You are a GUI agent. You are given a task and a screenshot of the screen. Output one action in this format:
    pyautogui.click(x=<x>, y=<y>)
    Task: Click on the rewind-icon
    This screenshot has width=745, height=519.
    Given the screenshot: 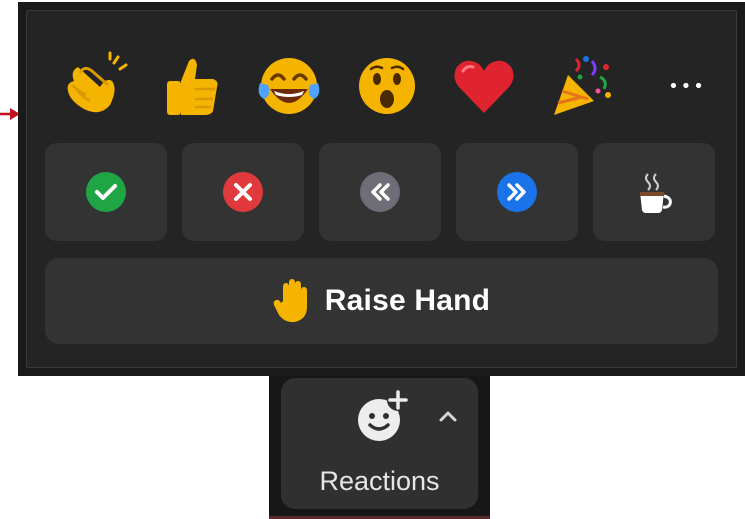 What is the action you would take?
    pyautogui.click(x=380, y=192)
    